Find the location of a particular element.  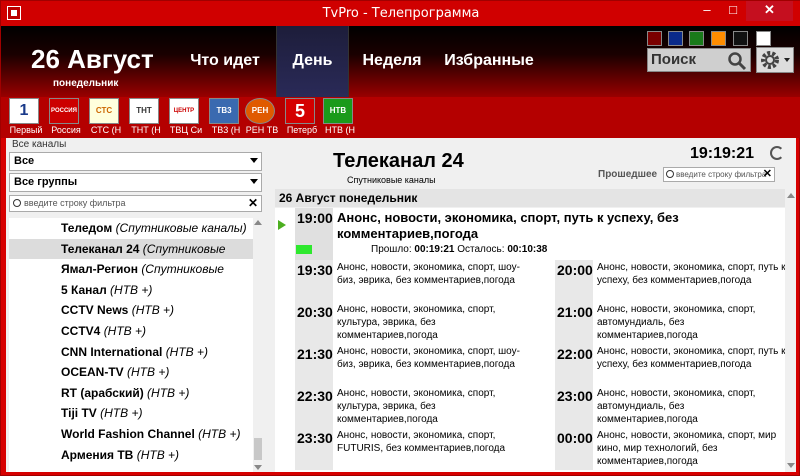

channel-label: Россия is located at coordinates (66, 130).